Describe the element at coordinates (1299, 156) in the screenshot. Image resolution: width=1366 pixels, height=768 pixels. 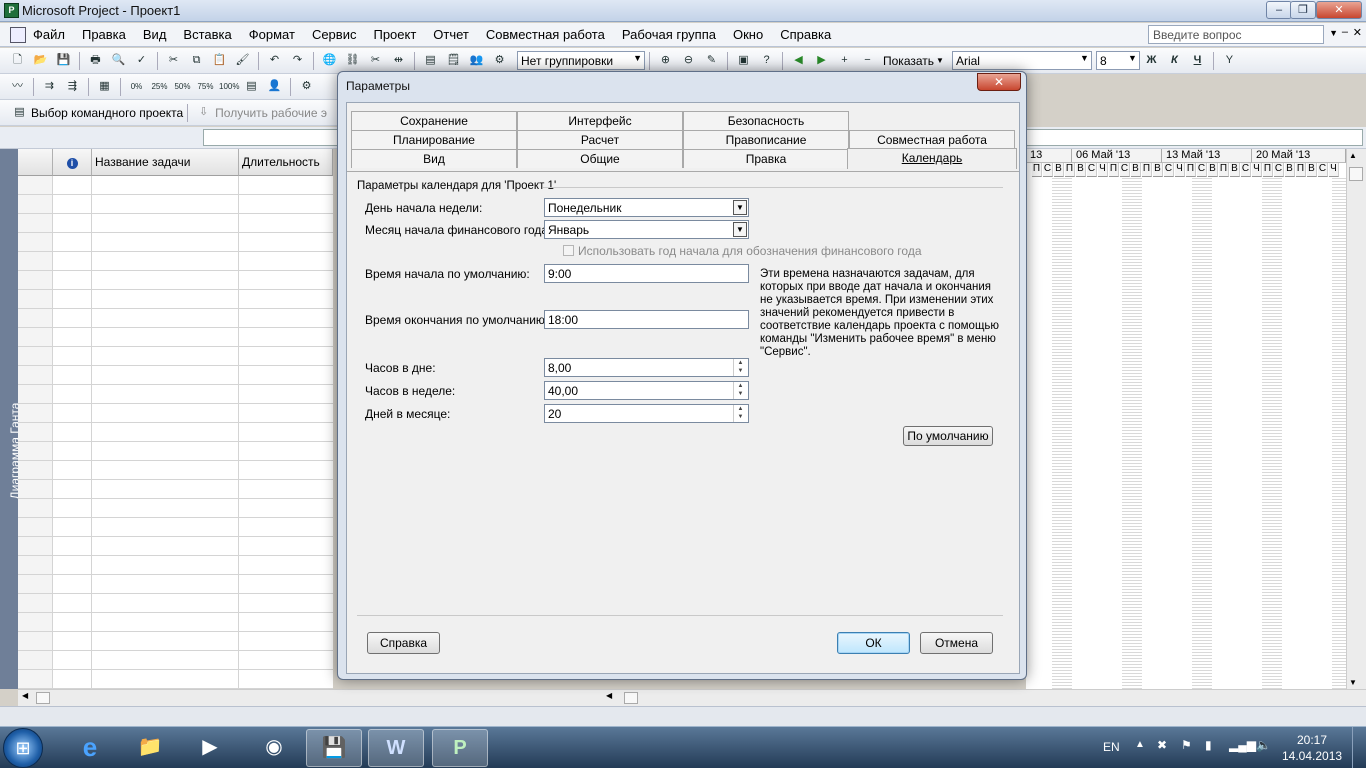
I see `timescale-week: 20 Май '13` at that location.